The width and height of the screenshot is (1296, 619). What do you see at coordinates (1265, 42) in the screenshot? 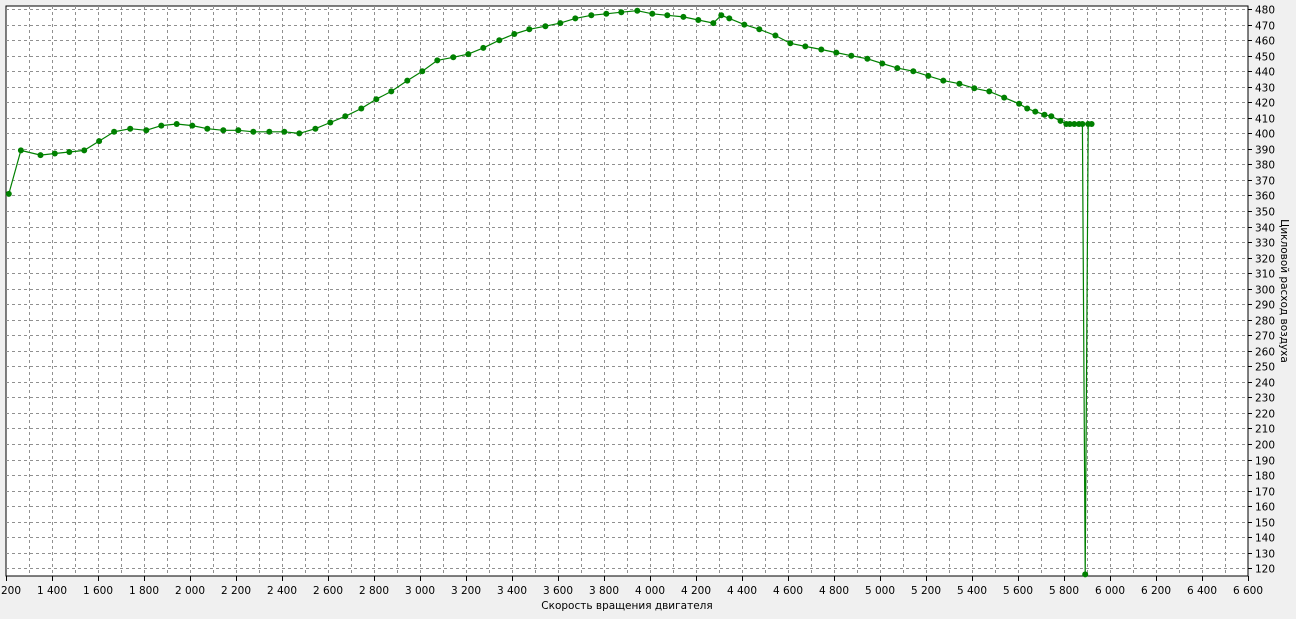
I see `y-tick-label: 460` at bounding box center [1265, 42].